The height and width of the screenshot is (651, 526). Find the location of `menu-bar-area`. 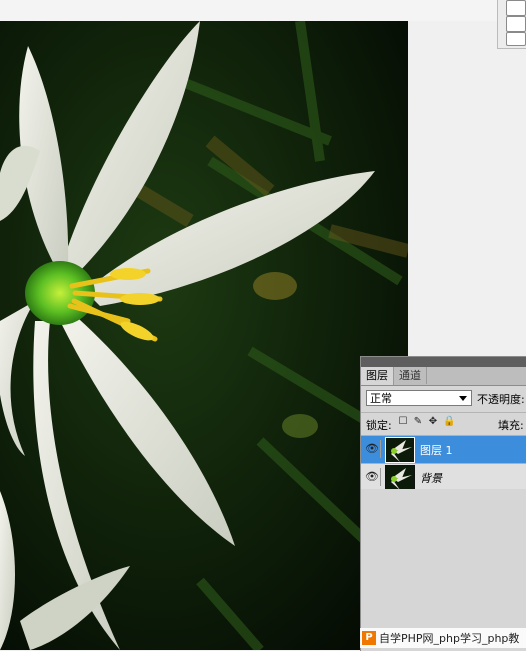

menu-bar-area is located at coordinates (263, 10).